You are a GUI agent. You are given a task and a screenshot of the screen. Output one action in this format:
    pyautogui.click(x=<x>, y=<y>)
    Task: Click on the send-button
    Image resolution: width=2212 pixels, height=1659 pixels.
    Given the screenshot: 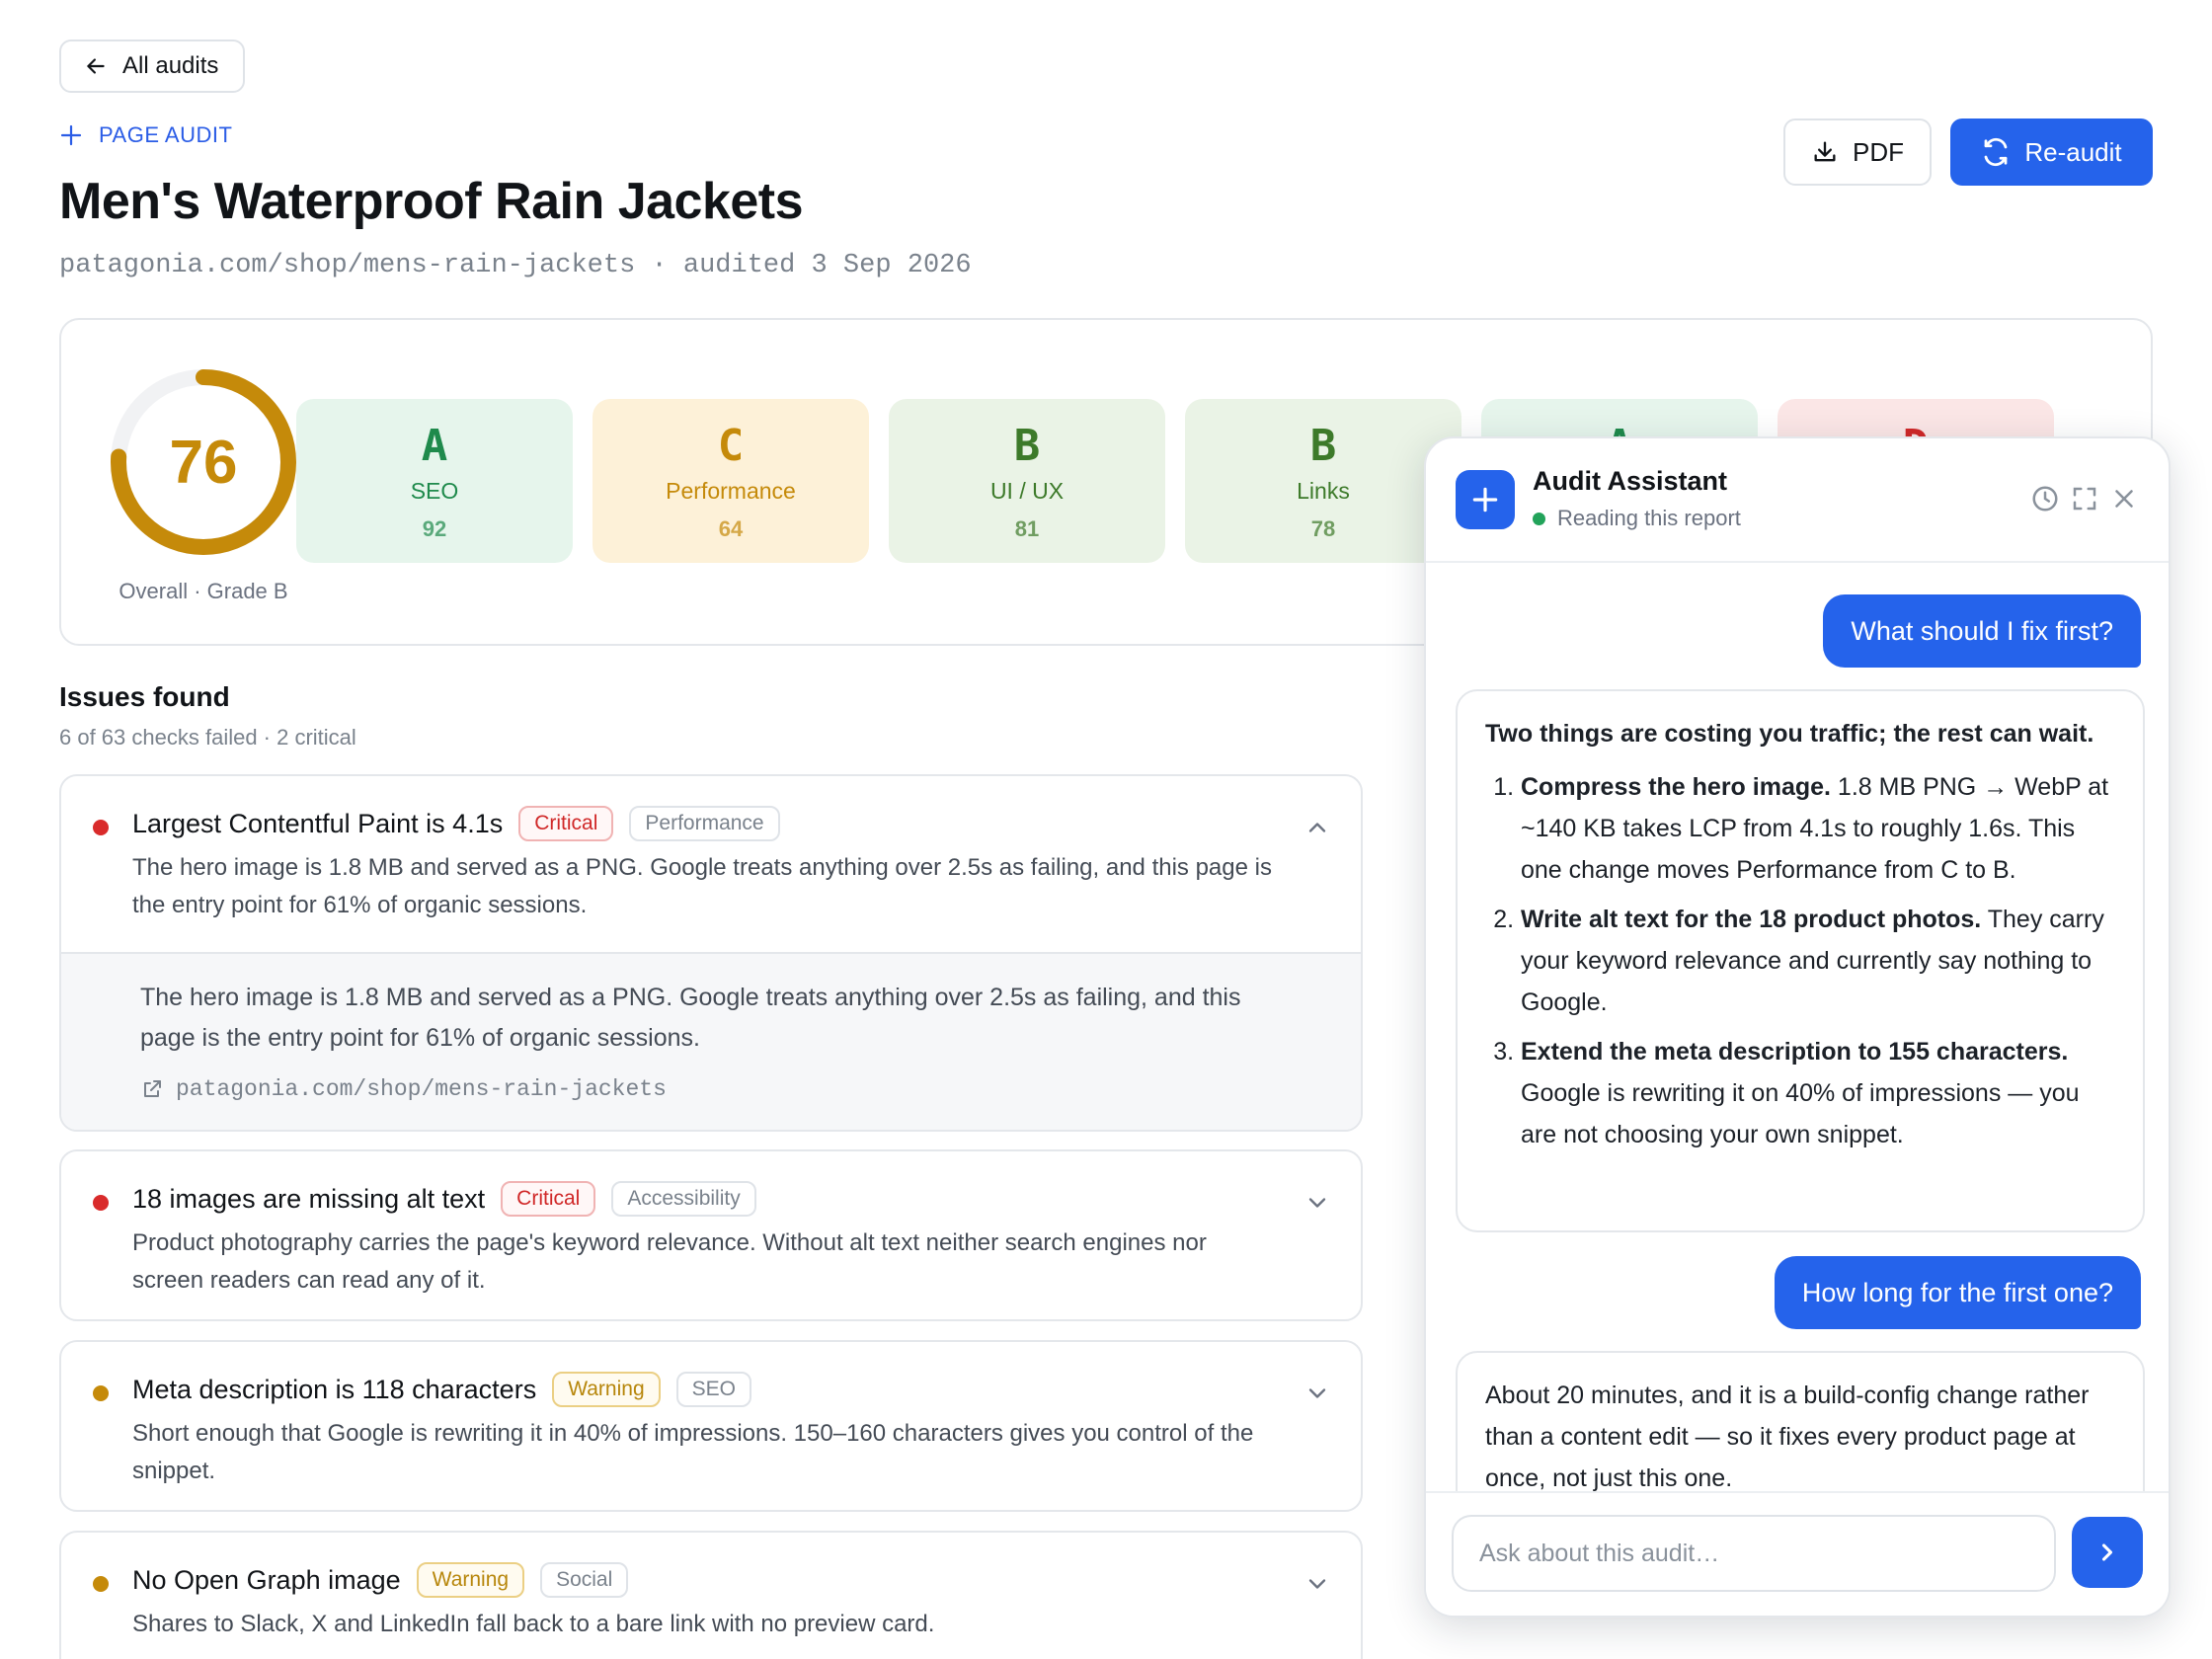 What is the action you would take?
    pyautogui.click(x=2107, y=1553)
    